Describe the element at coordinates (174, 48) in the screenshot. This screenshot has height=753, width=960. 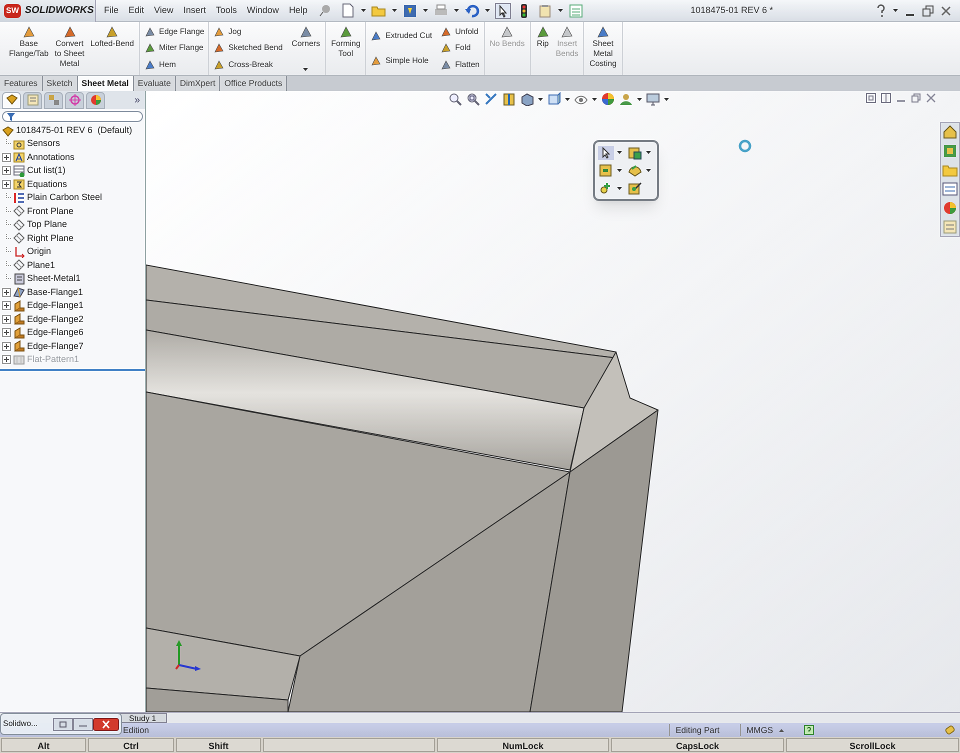
I see `ribbon-button: Miter Flange` at that location.